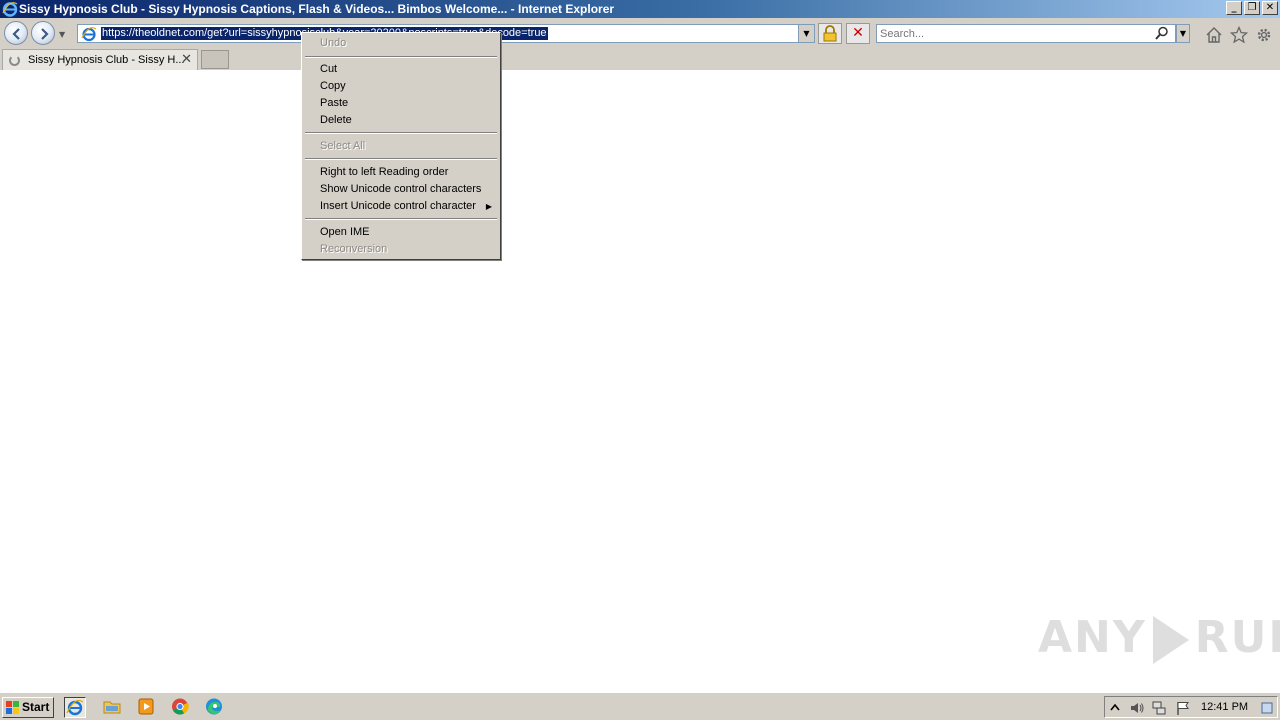 The height and width of the screenshot is (720, 1280). Describe the element at coordinates (1270, 8) in the screenshot. I see `close-window-button: ✕` at that location.